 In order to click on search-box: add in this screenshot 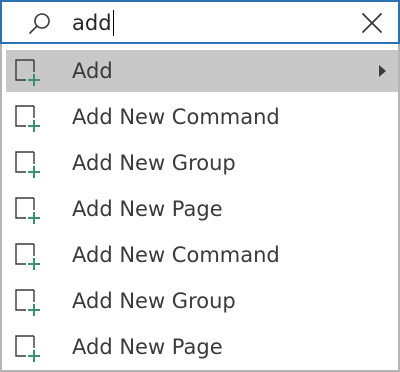, I will do `click(200, 22)`.